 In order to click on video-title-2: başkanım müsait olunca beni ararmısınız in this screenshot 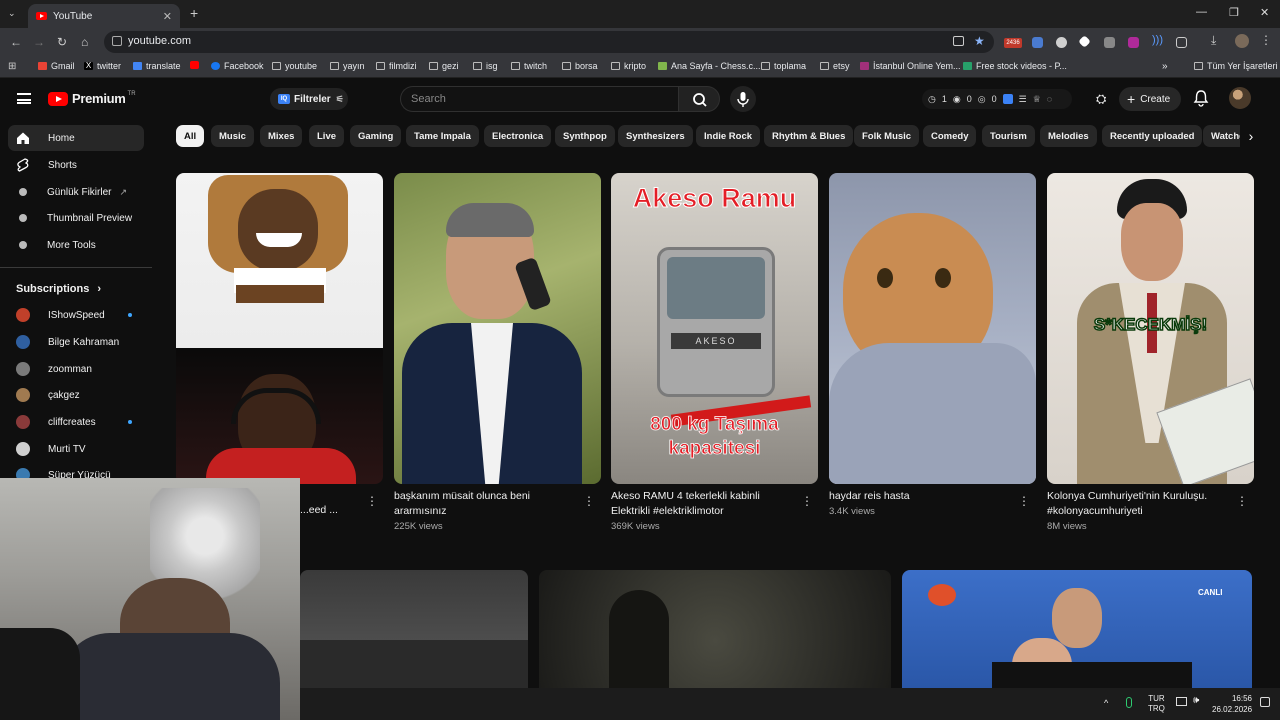, I will do `click(484, 504)`.